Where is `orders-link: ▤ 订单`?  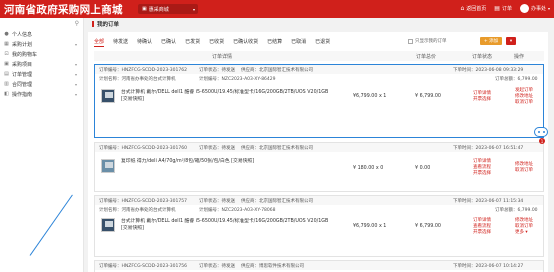
orders-link: ▤ 订单 is located at coordinates (503, 8).